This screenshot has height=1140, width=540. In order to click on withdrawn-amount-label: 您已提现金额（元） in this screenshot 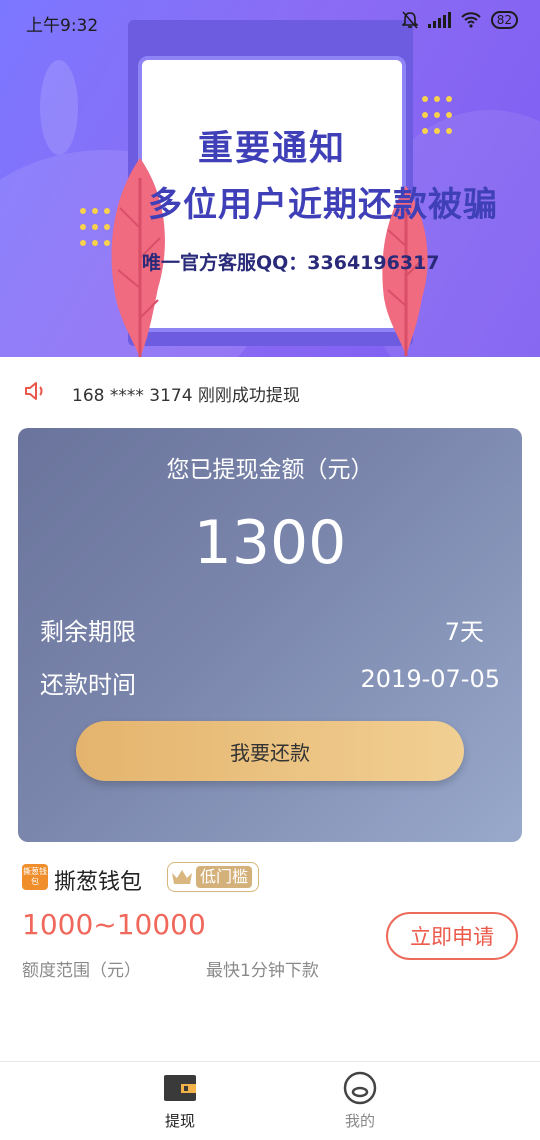, I will do `click(270, 470)`.